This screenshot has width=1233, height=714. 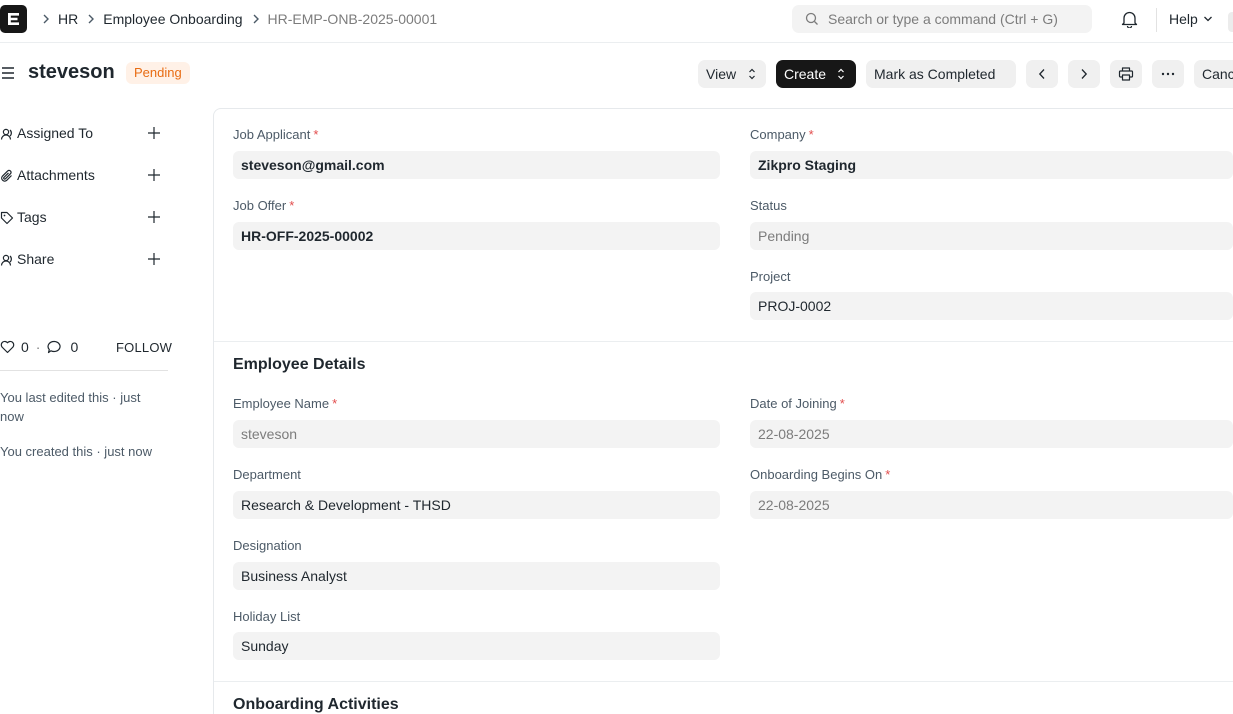 I want to click on designation-field: Business Analyst, so click(x=476, y=576).